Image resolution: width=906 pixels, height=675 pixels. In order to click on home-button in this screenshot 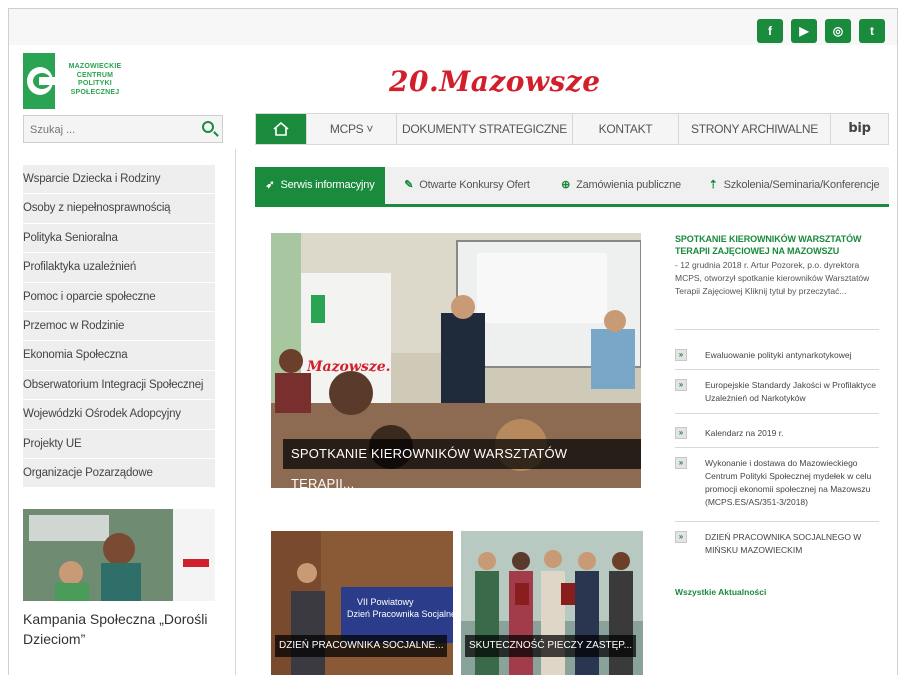, I will do `click(281, 129)`.